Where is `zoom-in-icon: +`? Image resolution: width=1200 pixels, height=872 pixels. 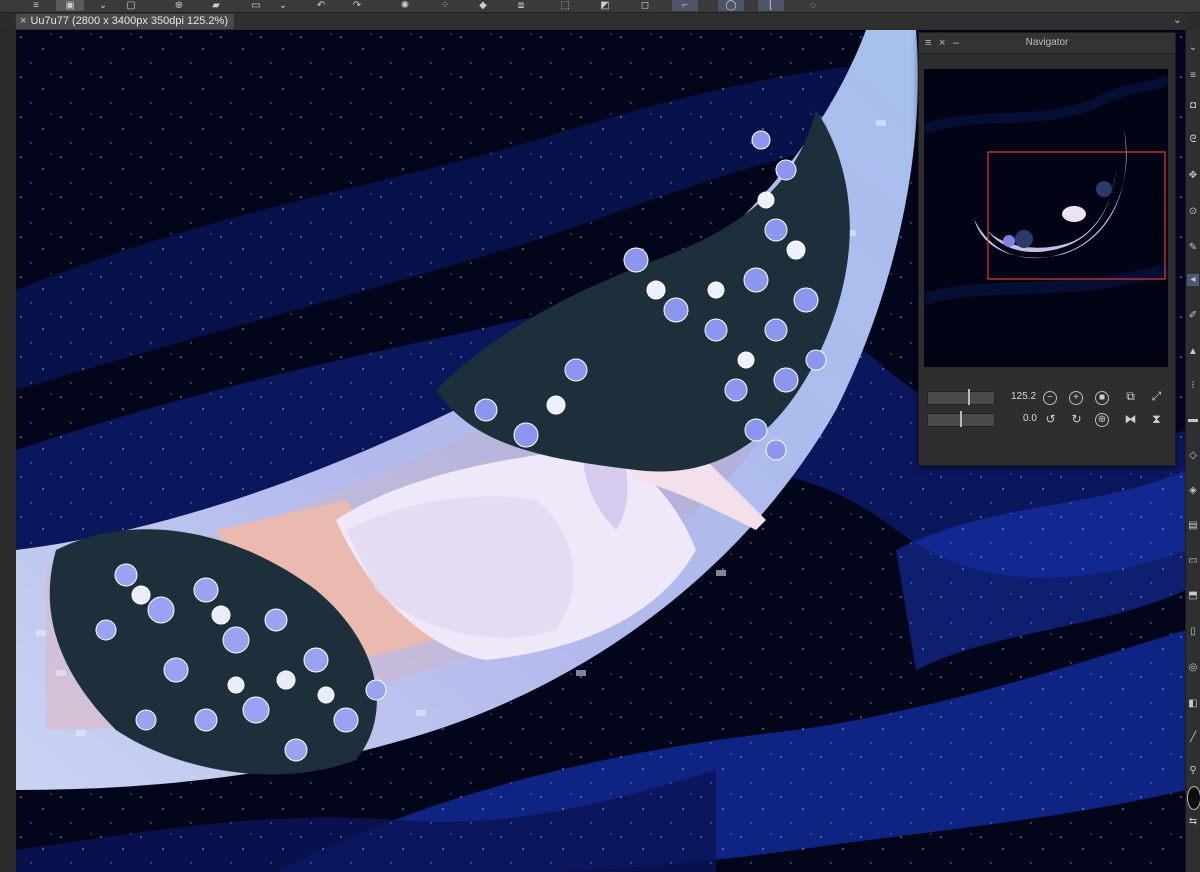
zoom-in-icon: + is located at coordinates (1076, 398).